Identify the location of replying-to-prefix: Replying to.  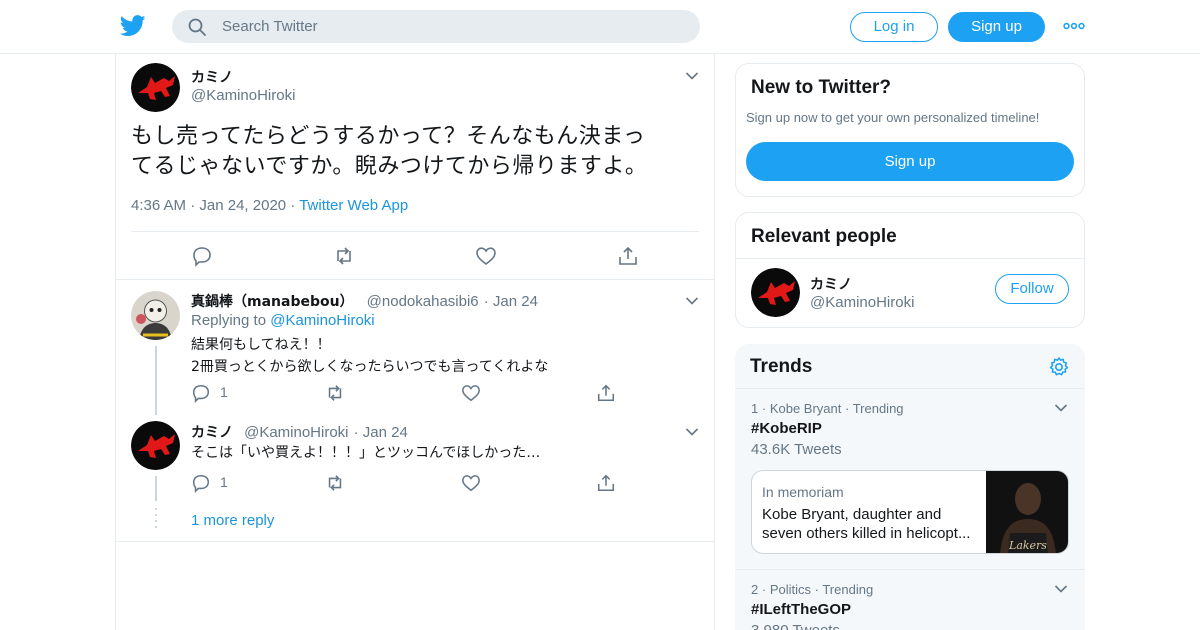
(229, 320).